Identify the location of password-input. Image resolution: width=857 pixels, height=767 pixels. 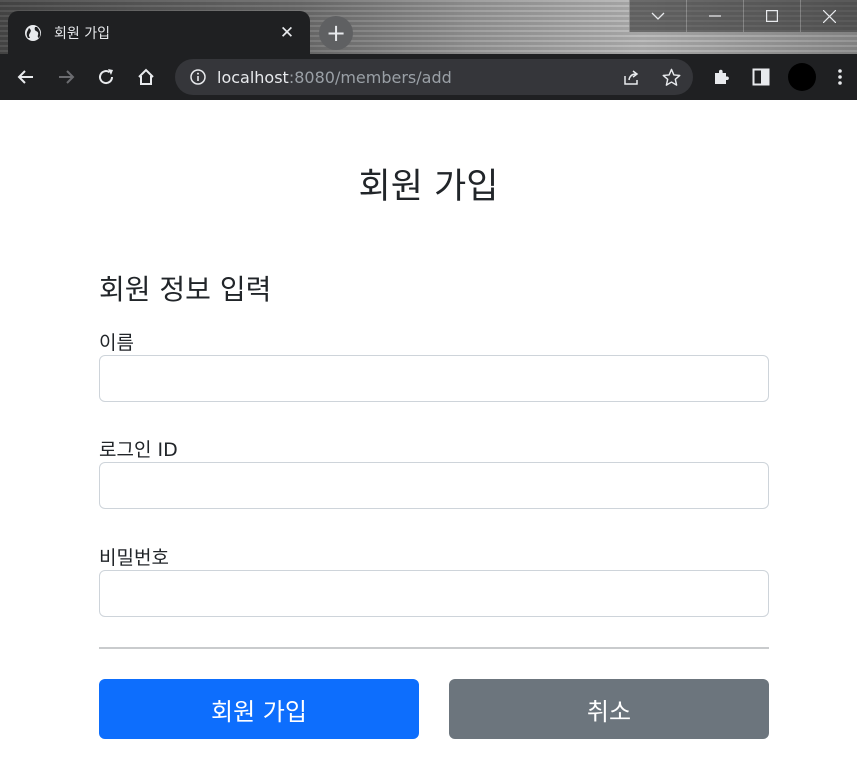
(434, 593).